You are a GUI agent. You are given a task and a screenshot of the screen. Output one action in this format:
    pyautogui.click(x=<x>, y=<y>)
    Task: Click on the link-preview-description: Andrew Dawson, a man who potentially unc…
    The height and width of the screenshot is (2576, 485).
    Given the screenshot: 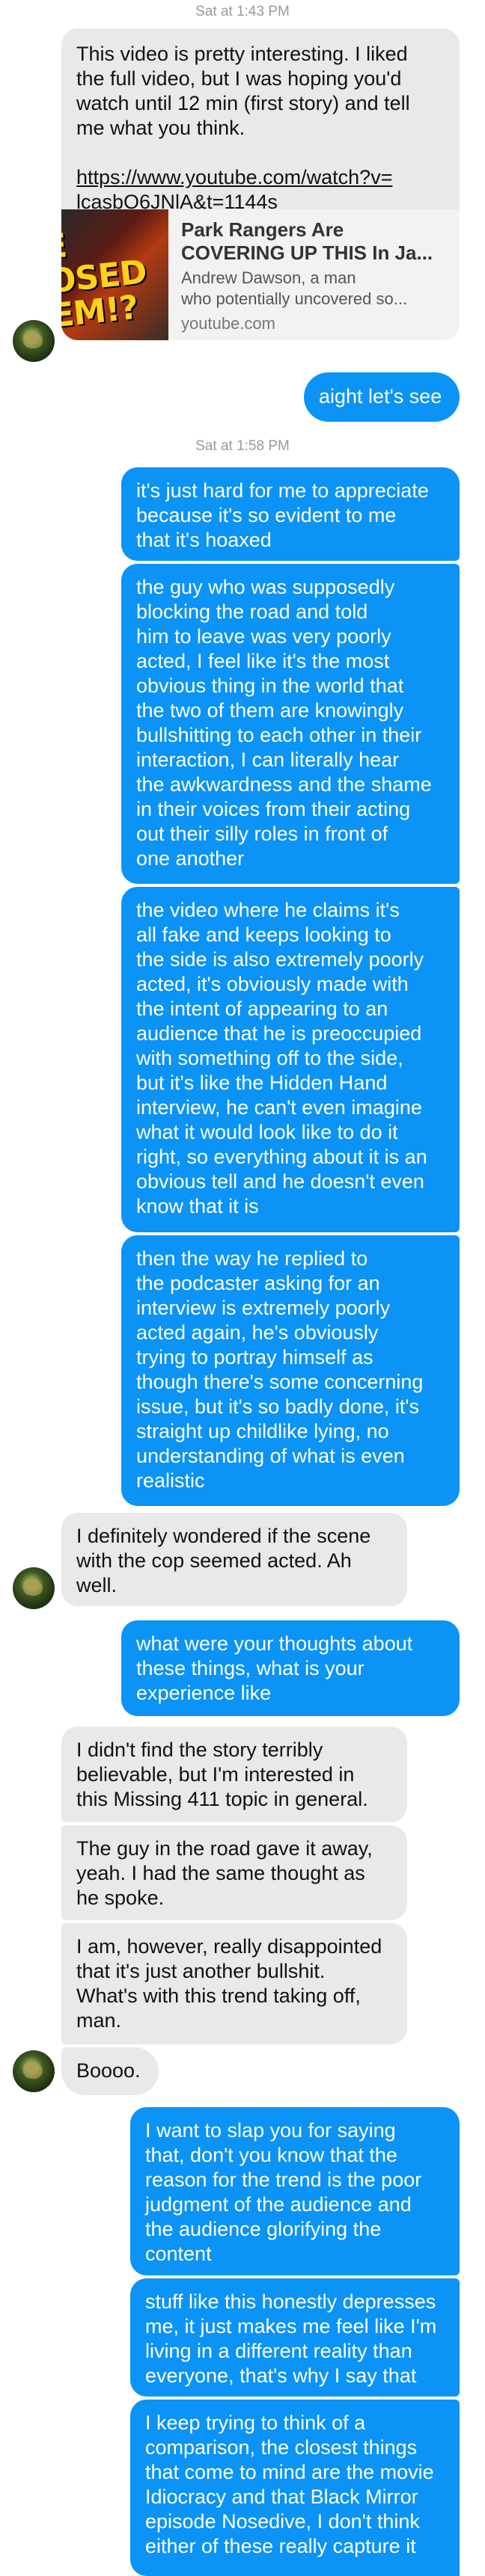 What is the action you would take?
    pyautogui.click(x=316, y=289)
    